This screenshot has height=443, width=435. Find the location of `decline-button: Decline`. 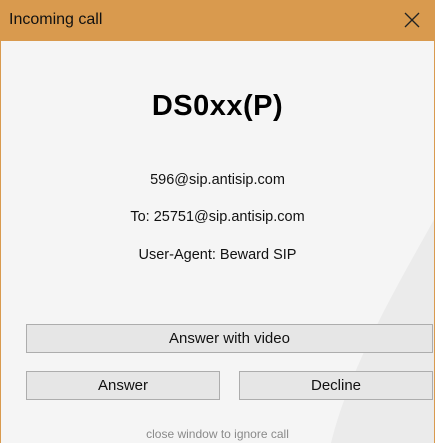

decline-button: Decline is located at coordinates (336, 385).